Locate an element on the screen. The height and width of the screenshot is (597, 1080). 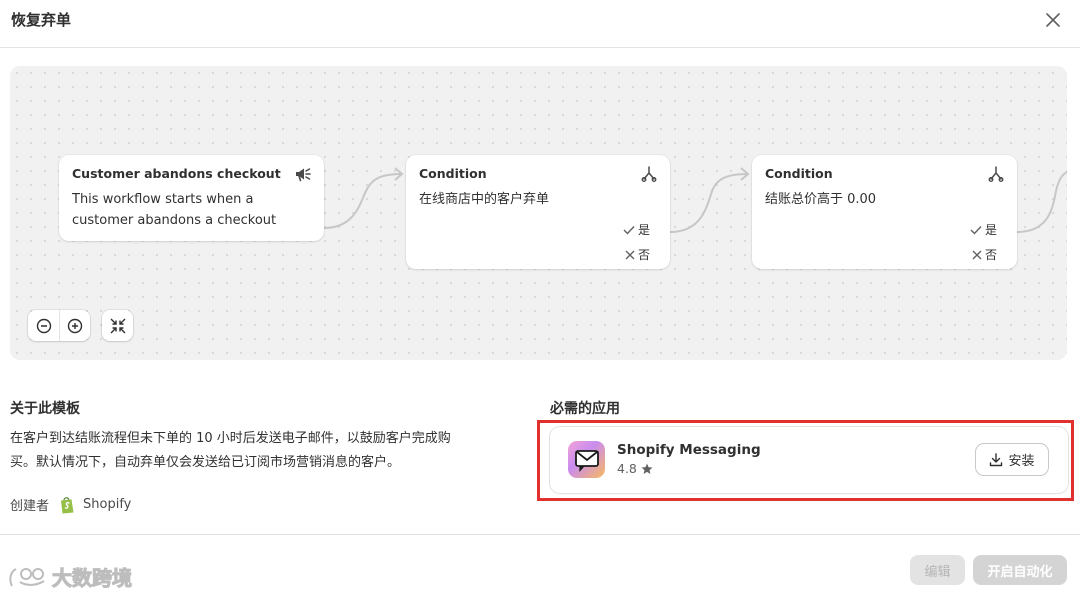
creator-name: Shopify is located at coordinates (107, 504).